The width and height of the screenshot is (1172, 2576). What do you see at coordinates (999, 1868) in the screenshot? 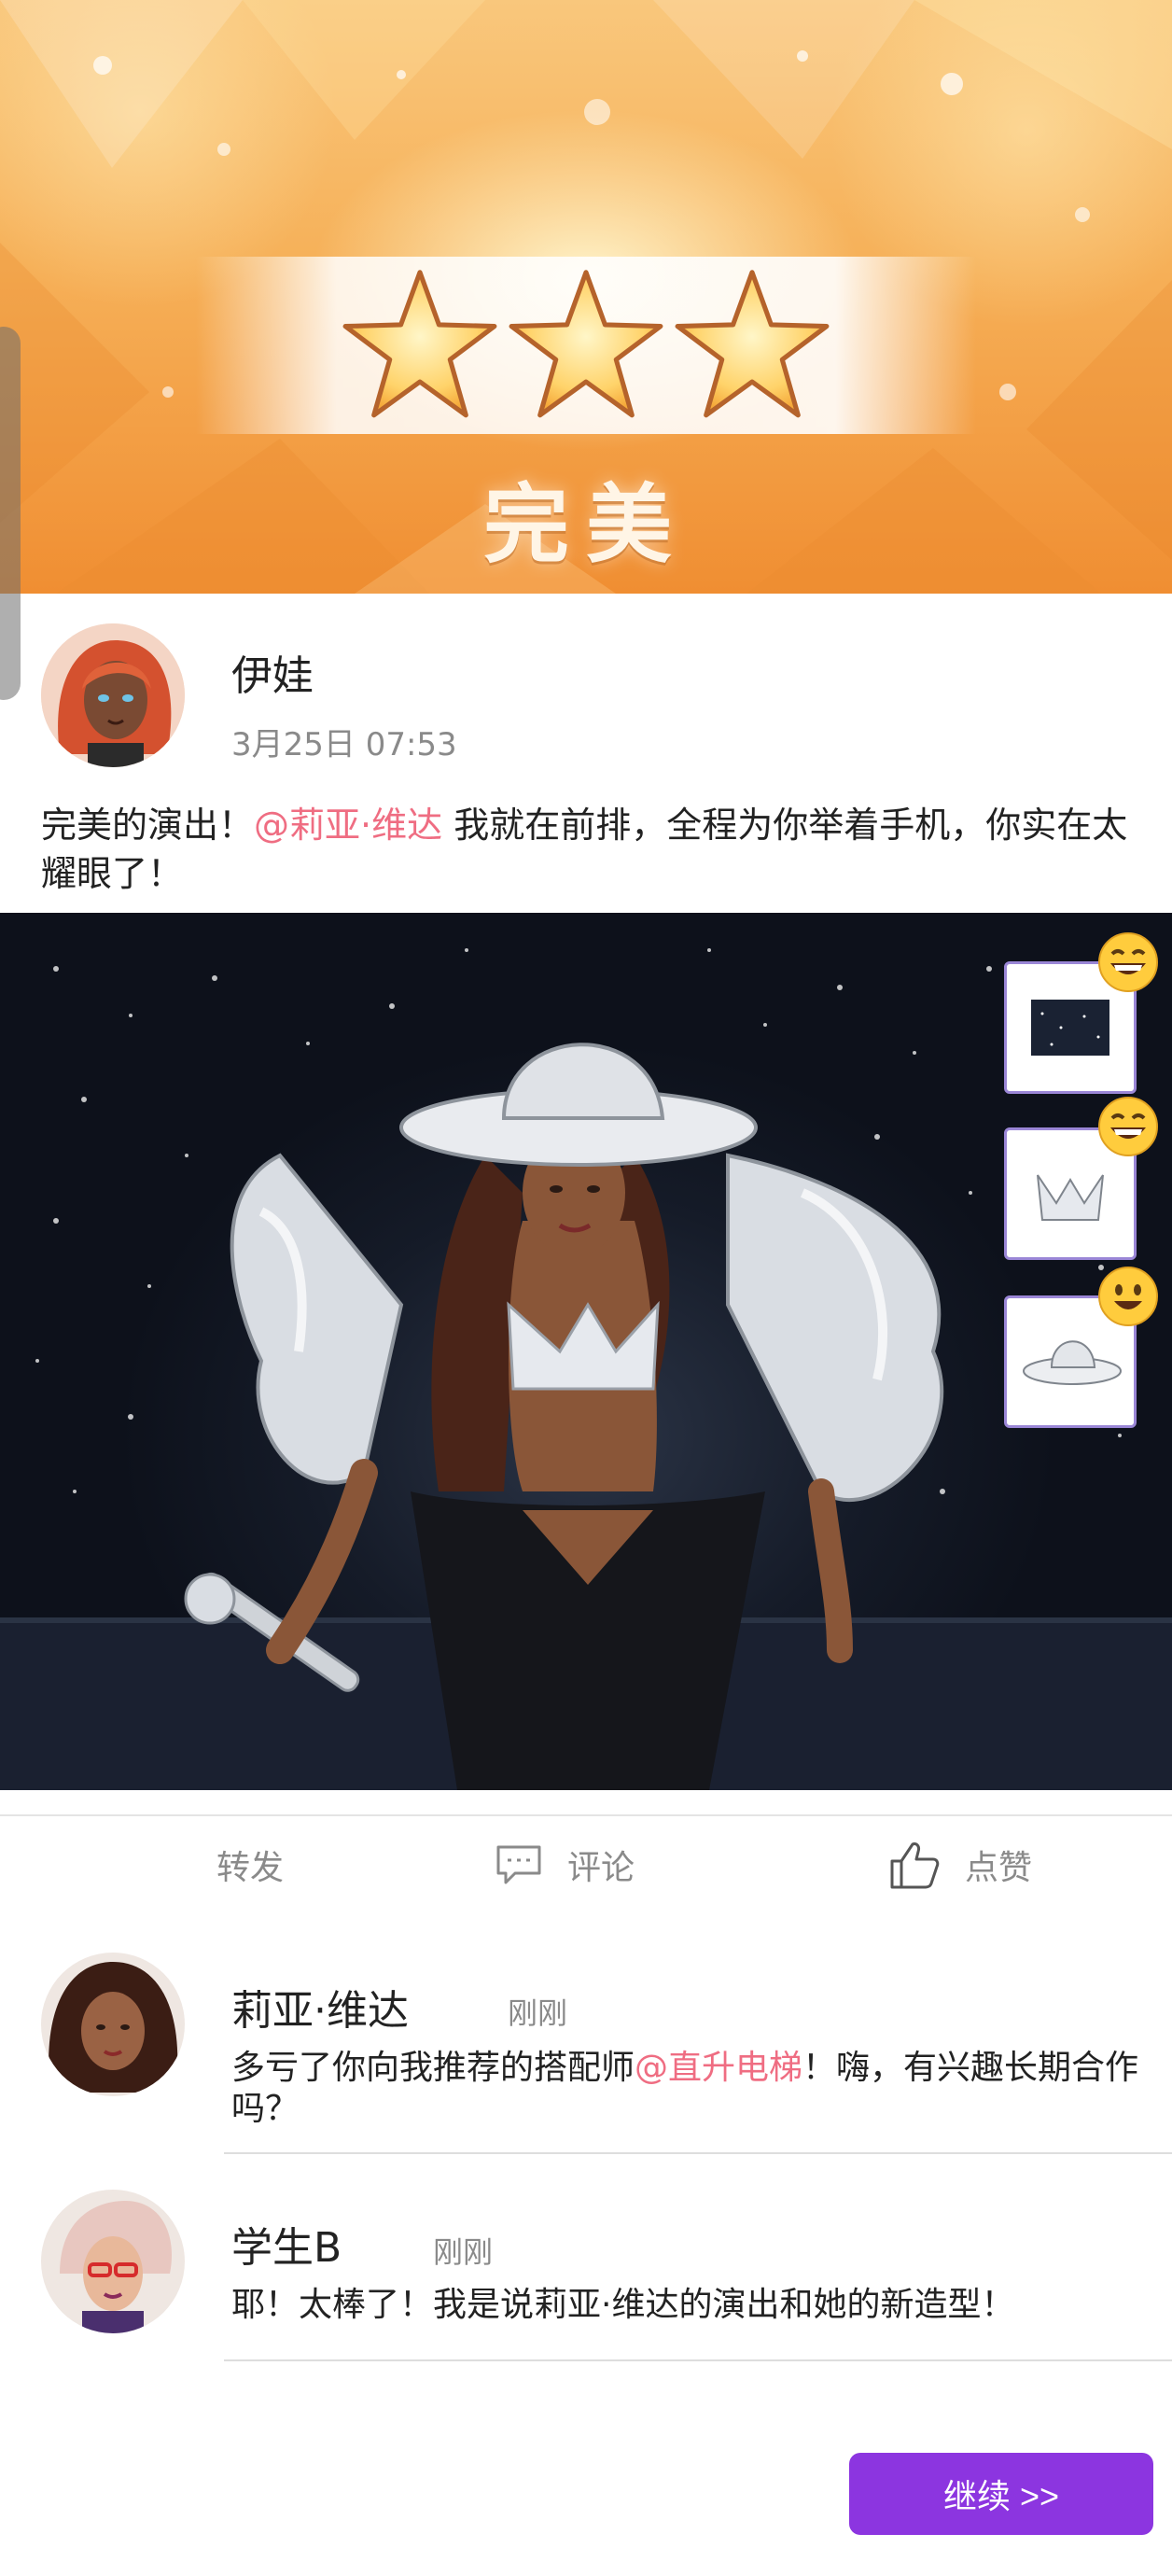
I see `like-label: 点赞` at bounding box center [999, 1868].